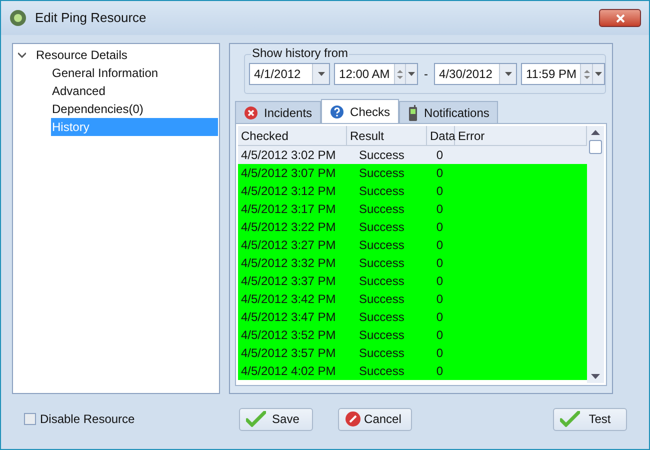 This screenshot has width=650, height=450. What do you see at coordinates (412, 245) in the screenshot?
I see `table-row: 4/5/2012 3:27 PM Success 0` at bounding box center [412, 245].